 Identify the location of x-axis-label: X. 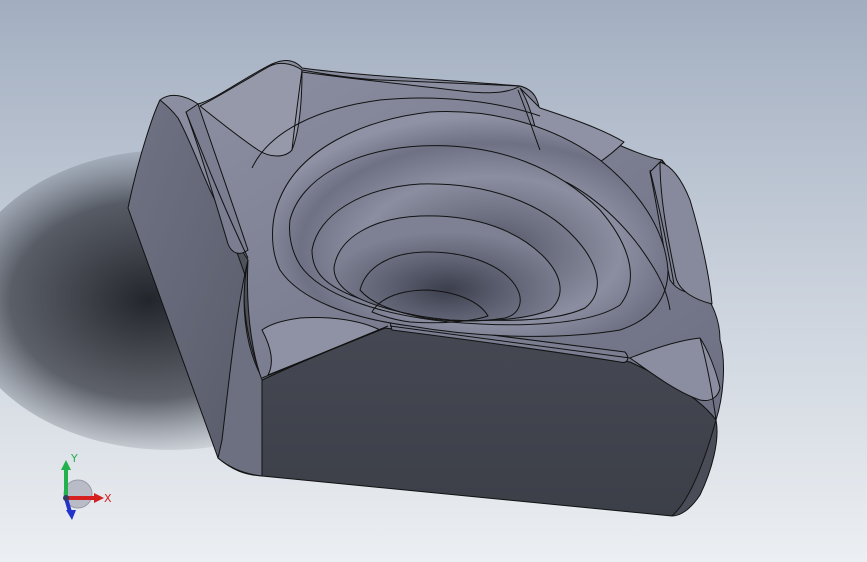
(108, 498).